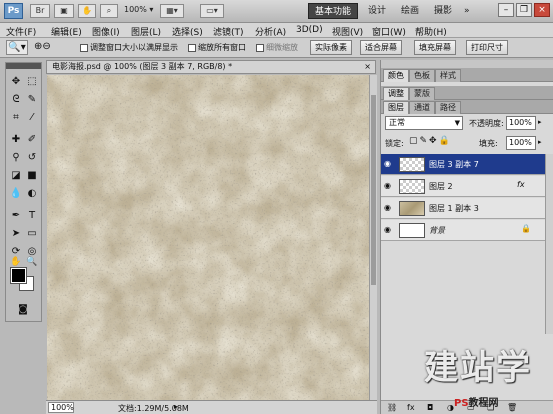 Image resolution: width=553 pixels, height=414 pixels. What do you see at coordinates (367, 67) in the screenshot?
I see `close-document-icon: ×` at bounding box center [367, 67].